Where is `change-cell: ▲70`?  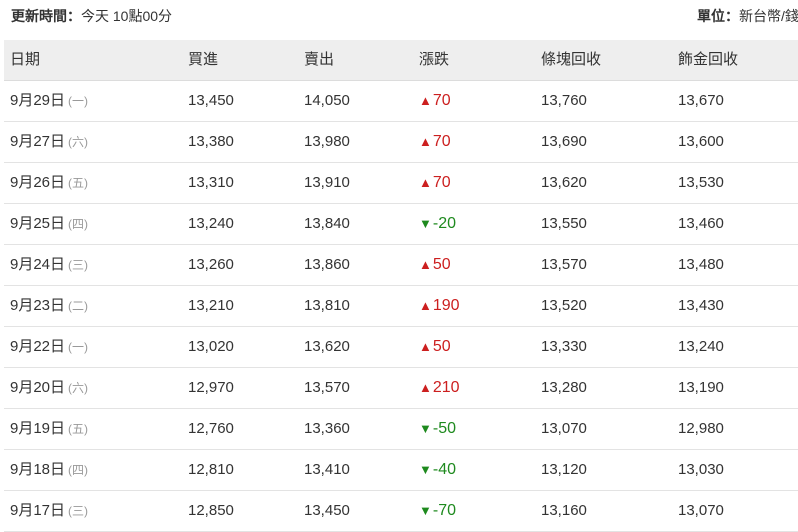 change-cell: ▲70 is located at coordinates (435, 183).